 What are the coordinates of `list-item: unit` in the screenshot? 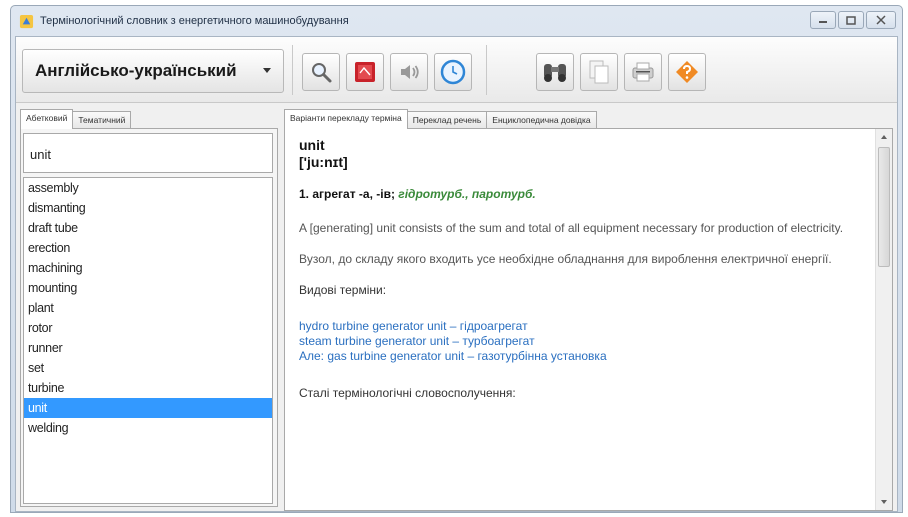 It's located at (148, 408).